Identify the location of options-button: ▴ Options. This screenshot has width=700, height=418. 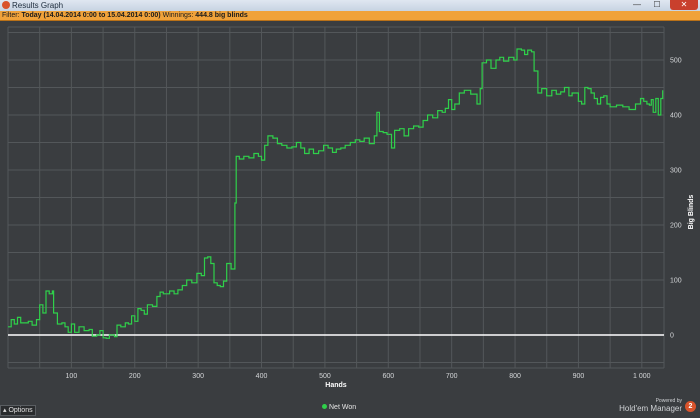
(18, 410).